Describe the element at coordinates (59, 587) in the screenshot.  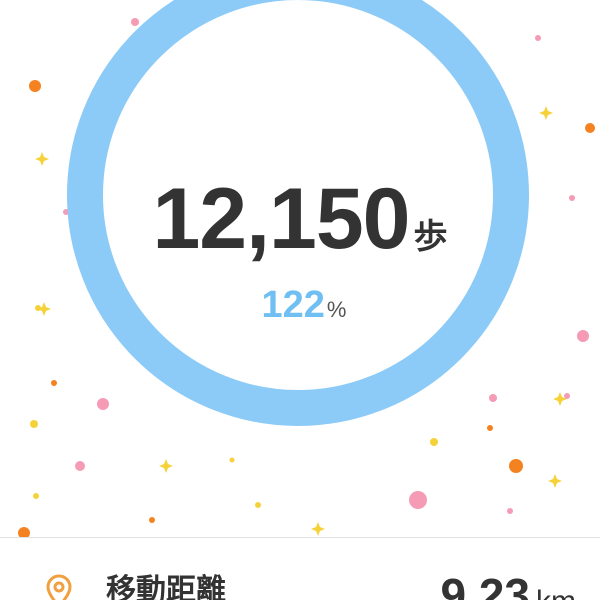
I see `location-pin-icon` at that location.